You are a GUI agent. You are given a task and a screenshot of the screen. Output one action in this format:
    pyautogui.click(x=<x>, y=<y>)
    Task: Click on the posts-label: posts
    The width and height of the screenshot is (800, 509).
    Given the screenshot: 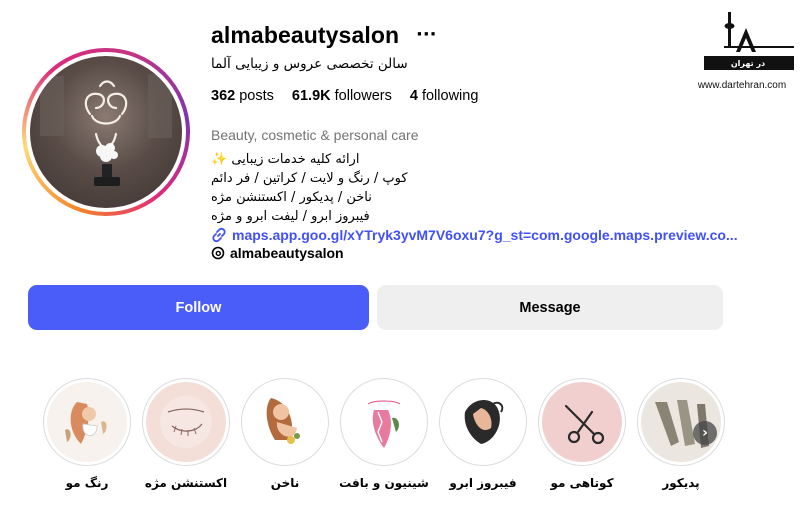 What is the action you would take?
    pyautogui.click(x=256, y=96)
    